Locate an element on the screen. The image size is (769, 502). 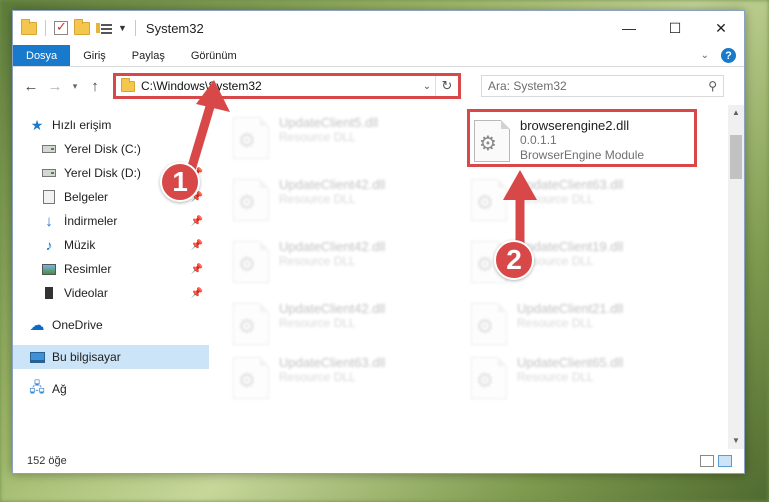
tab-view: Görünüm is located at coordinates (214, 55).